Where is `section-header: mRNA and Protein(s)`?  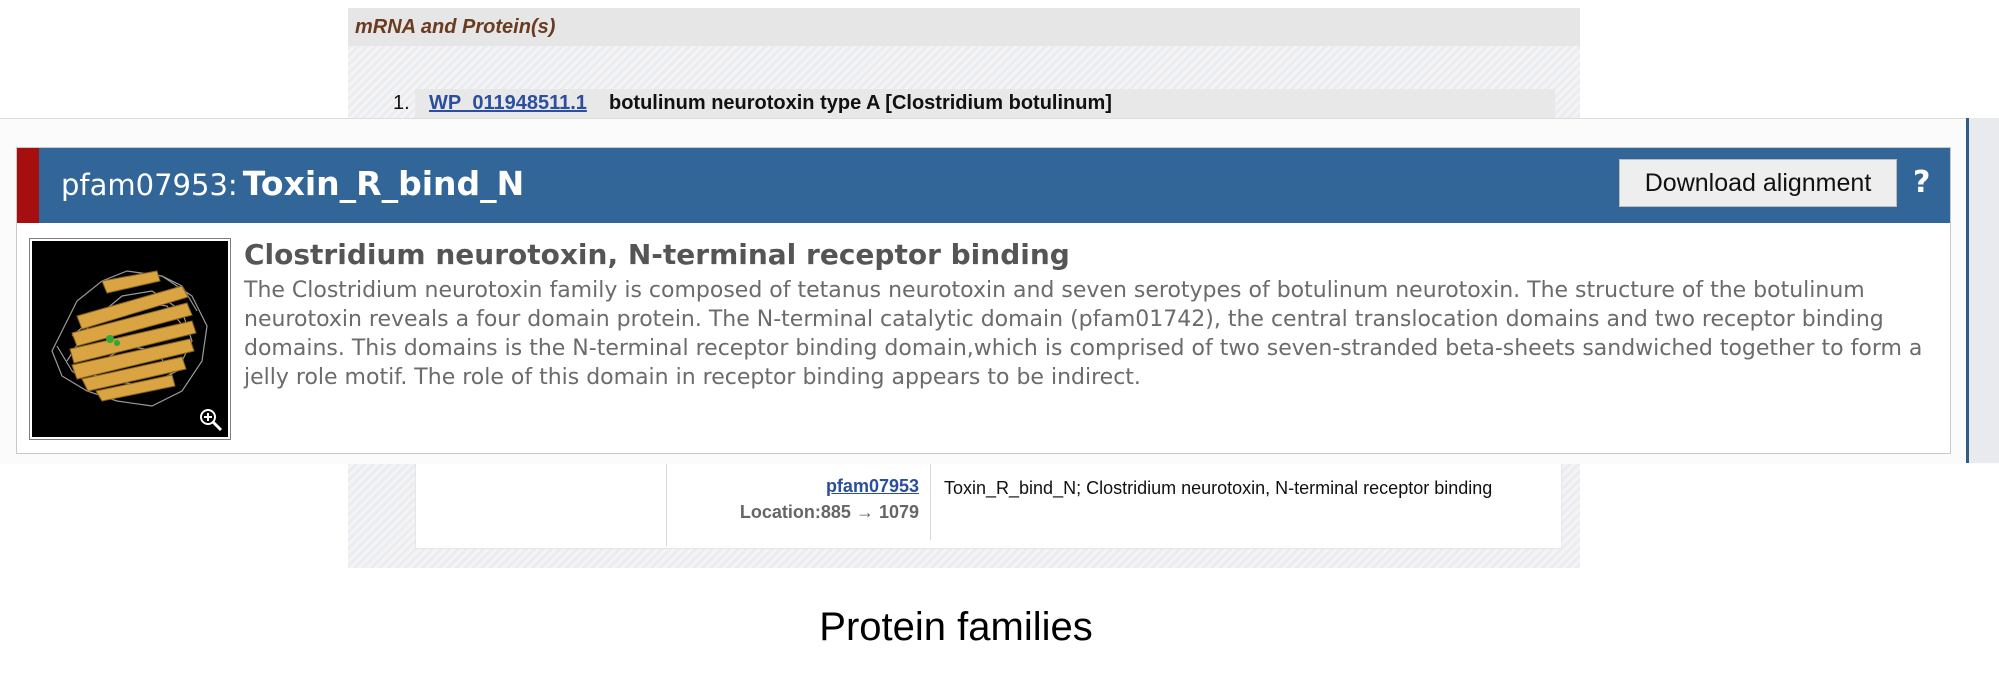 section-header: mRNA and Protein(s) is located at coordinates (964, 27).